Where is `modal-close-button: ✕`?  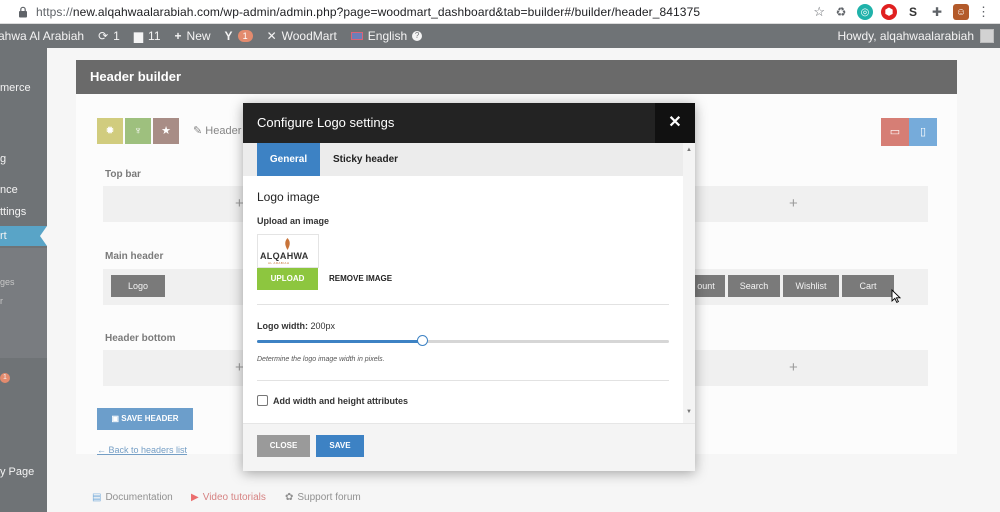
modal-close-button: ✕ is located at coordinates (675, 123).